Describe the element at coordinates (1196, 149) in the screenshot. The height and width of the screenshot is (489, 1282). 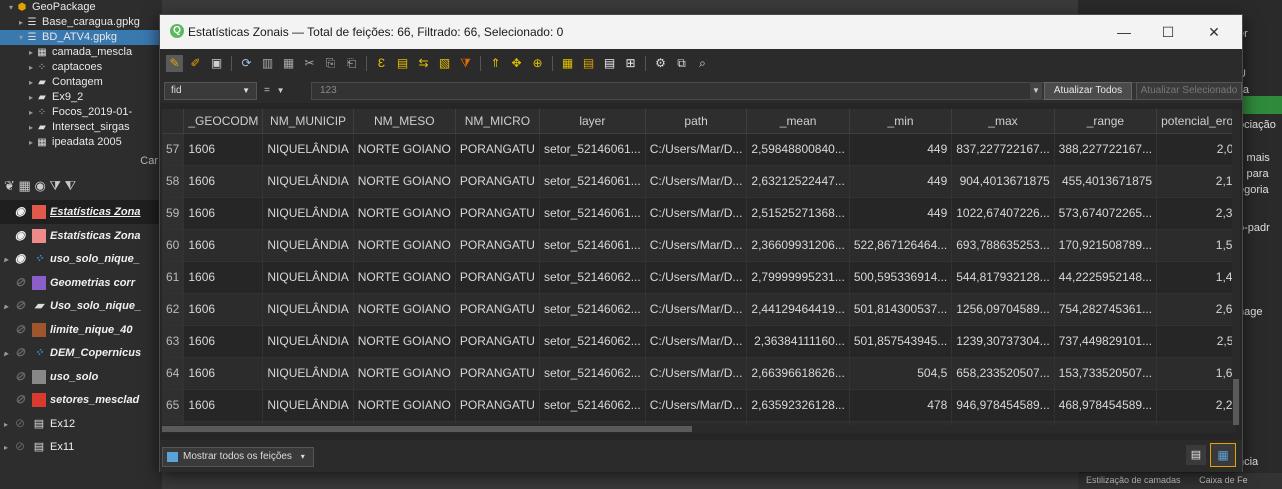
I see `table-cell: 2,0411` at that location.